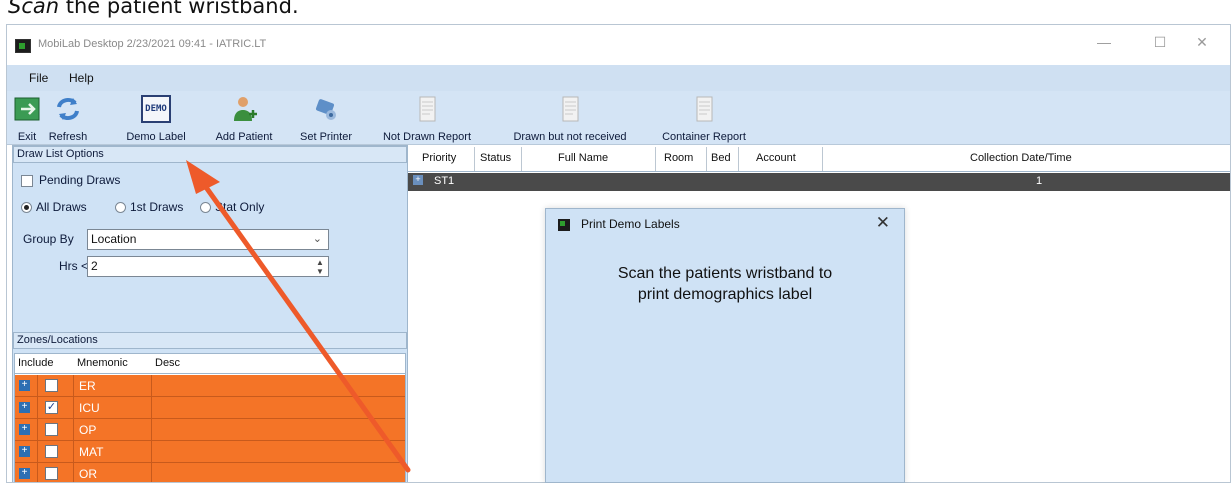 The height and width of the screenshot is (483, 1231). Describe the element at coordinates (208, 266) in the screenshot. I see `hrs-stepper: 2 ▲ ▼` at that location.